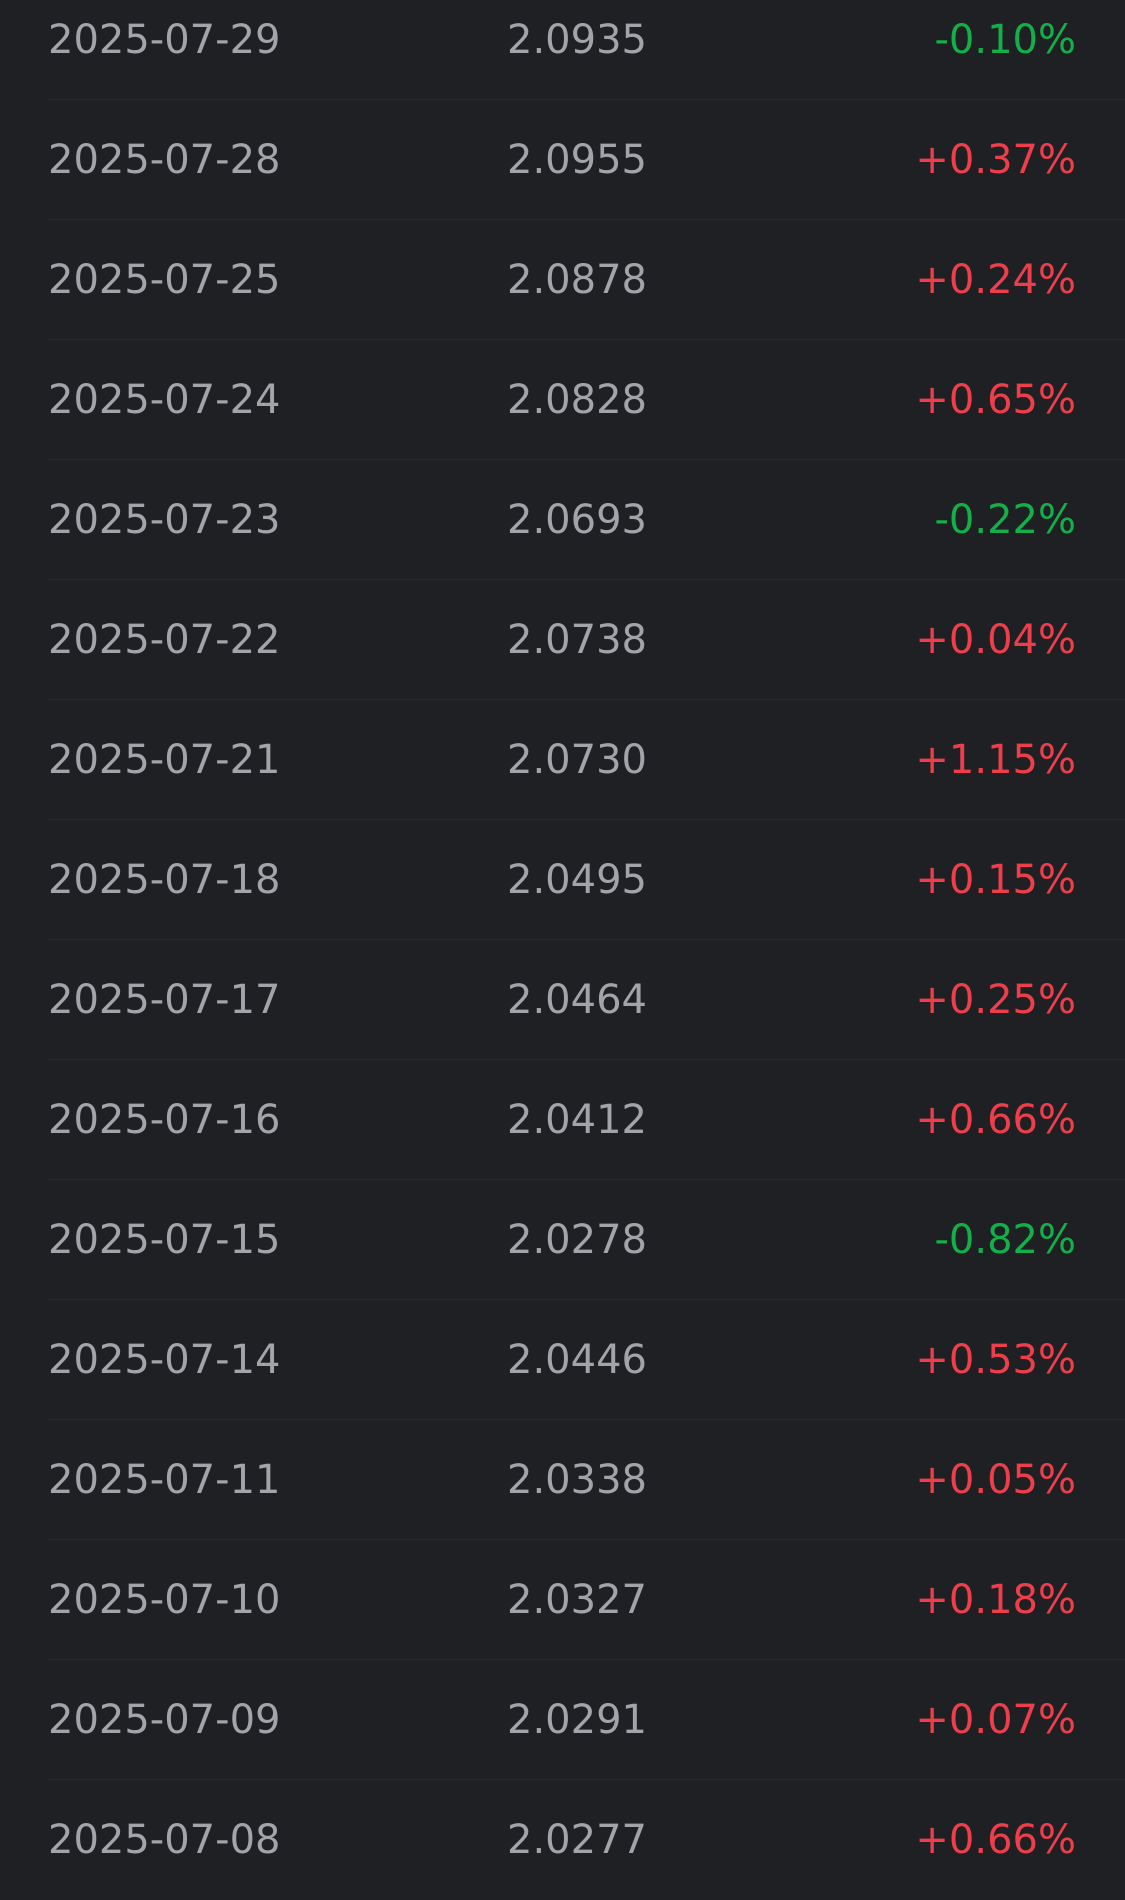 This screenshot has width=1125, height=1900. I want to click on row-value: 2.0935, so click(577, 40).